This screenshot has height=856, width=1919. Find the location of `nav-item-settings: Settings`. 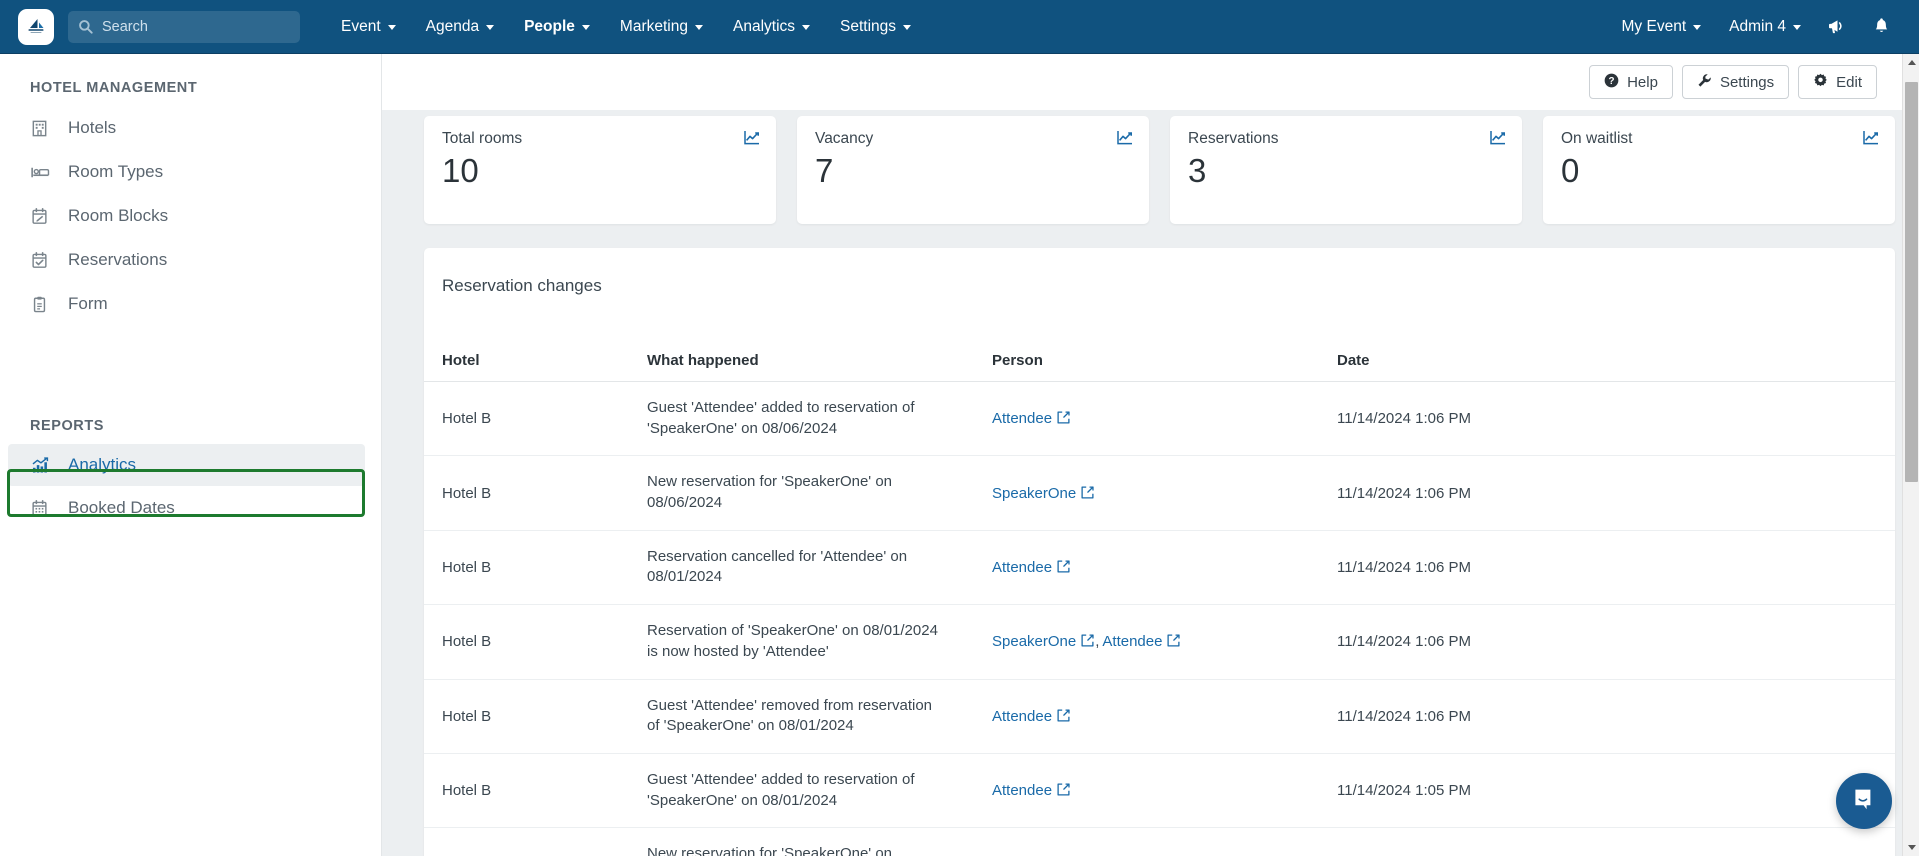

nav-item-settings: Settings is located at coordinates (875, 27).